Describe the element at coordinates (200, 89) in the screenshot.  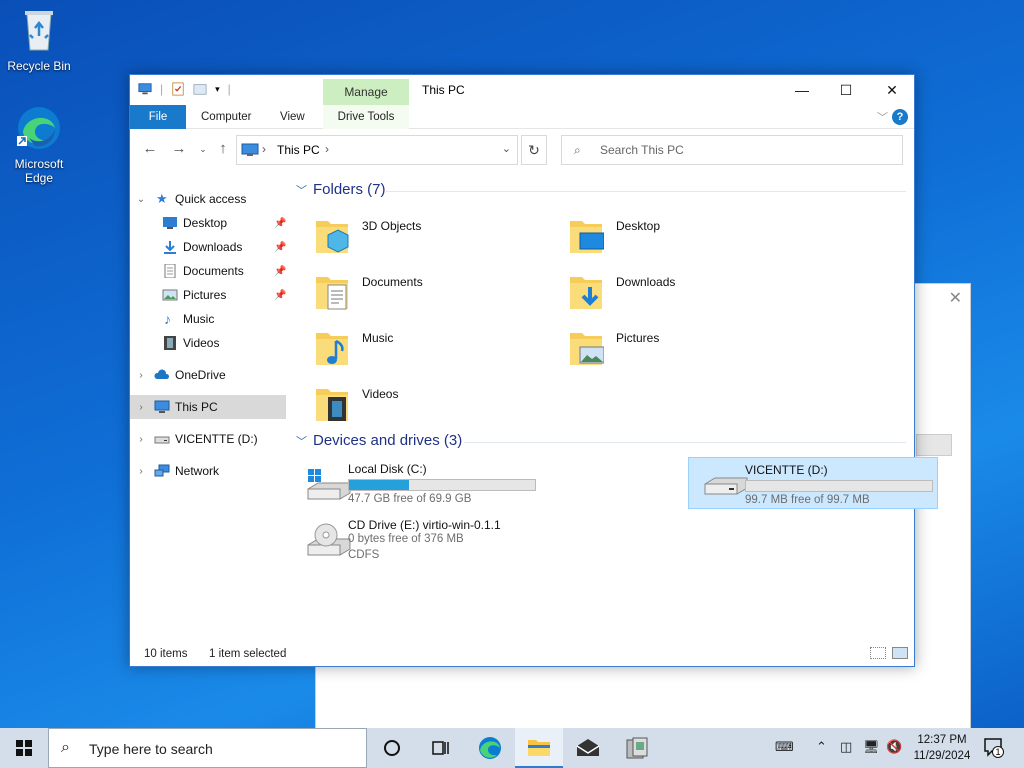
I see `new-folder-icon` at that location.